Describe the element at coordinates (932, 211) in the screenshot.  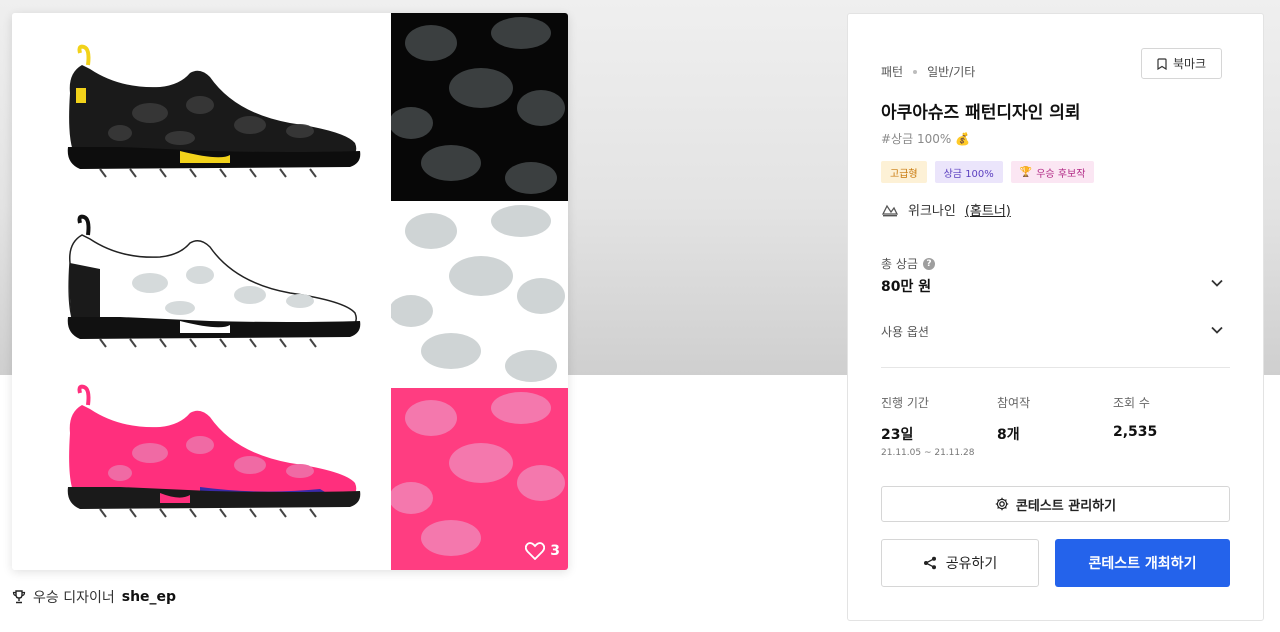
I see `host-name: 위크나인` at that location.